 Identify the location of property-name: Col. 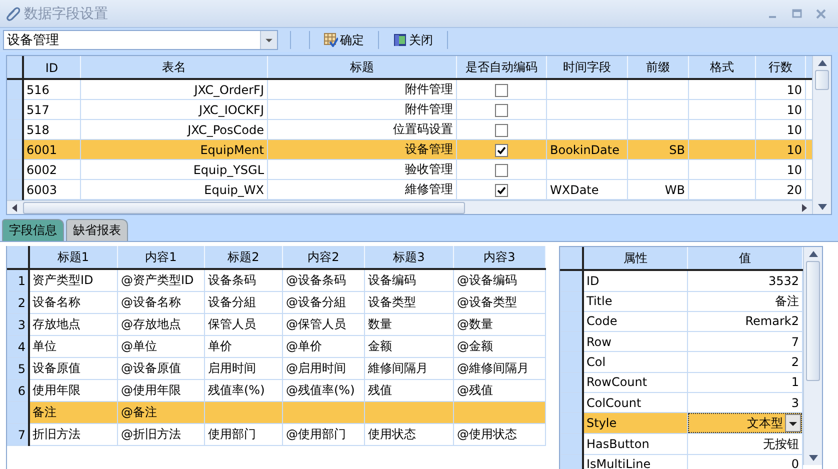
(635, 362).